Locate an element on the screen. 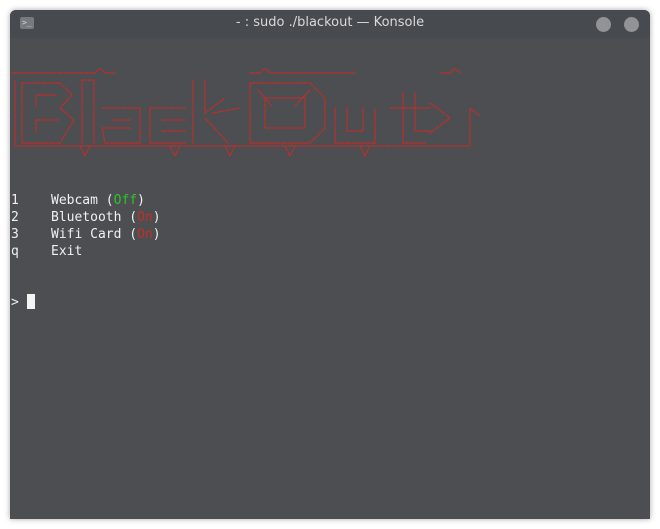  menu-label: Wifi Card is located at coordinates (86, 234).